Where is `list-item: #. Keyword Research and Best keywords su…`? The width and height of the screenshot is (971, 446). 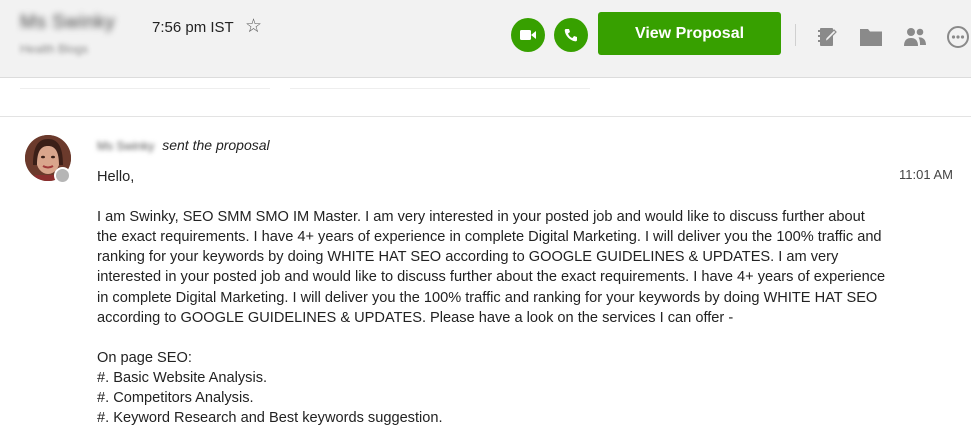
list-item: #. Keyword Research and Best keywords su… is located at coordinates (270, 418).